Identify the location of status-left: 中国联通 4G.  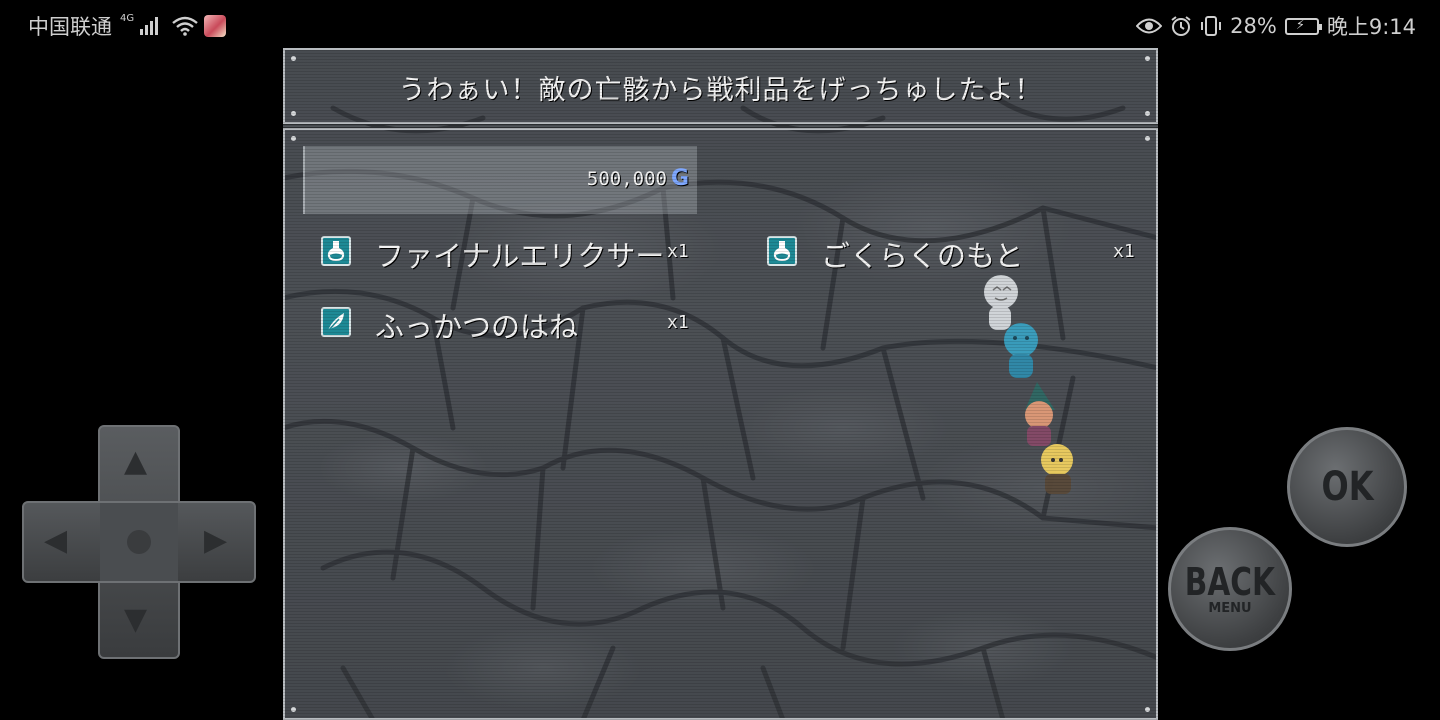
(127, 26).